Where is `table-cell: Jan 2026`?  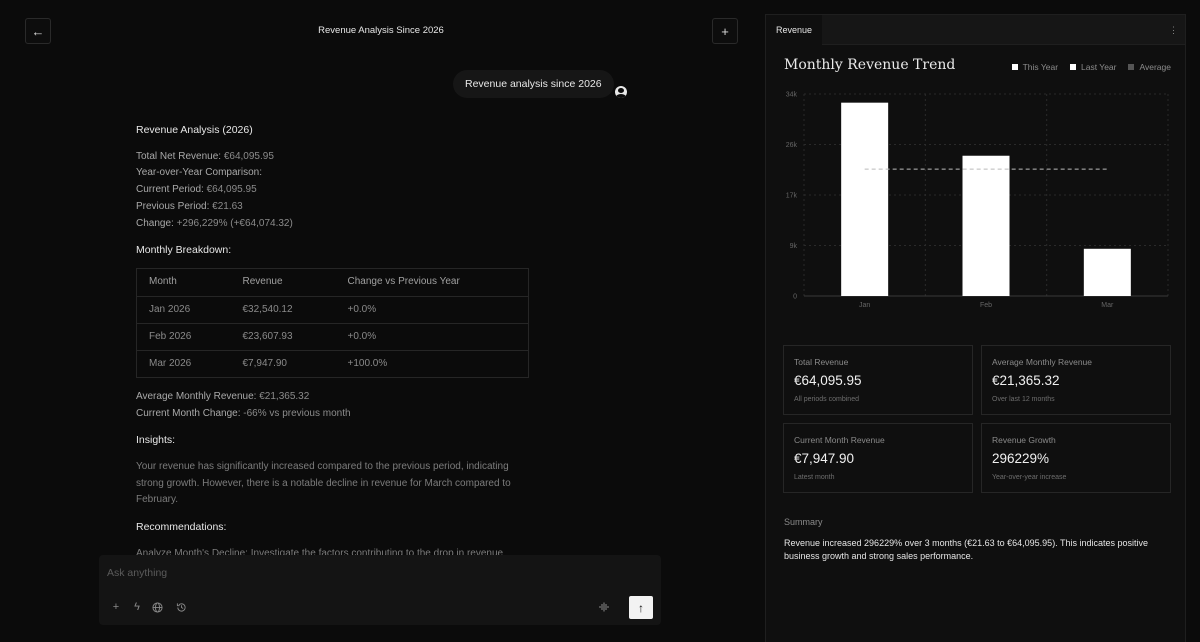
table-cell: Jan 2026 is located at coordinates (183, 310).